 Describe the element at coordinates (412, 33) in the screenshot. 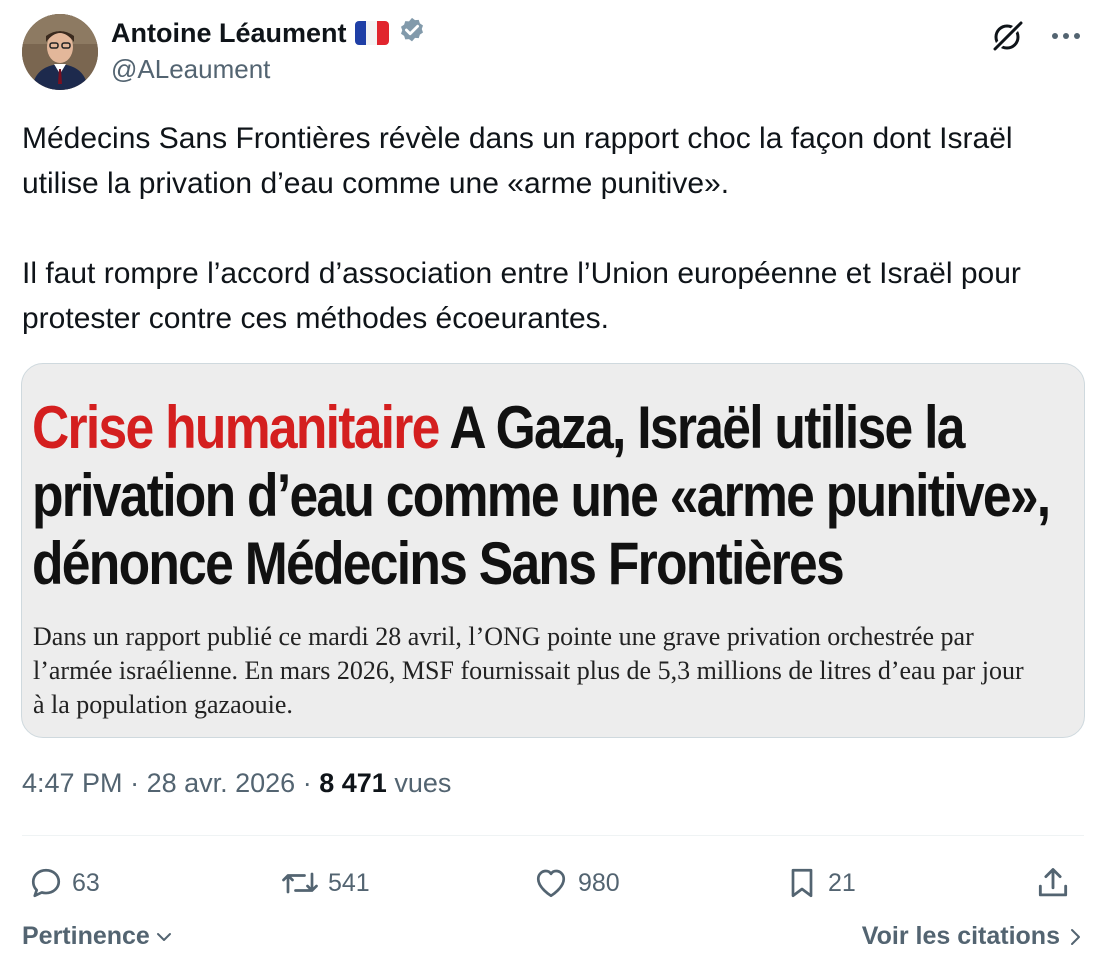

I see `verified-badge-icon` at that location.